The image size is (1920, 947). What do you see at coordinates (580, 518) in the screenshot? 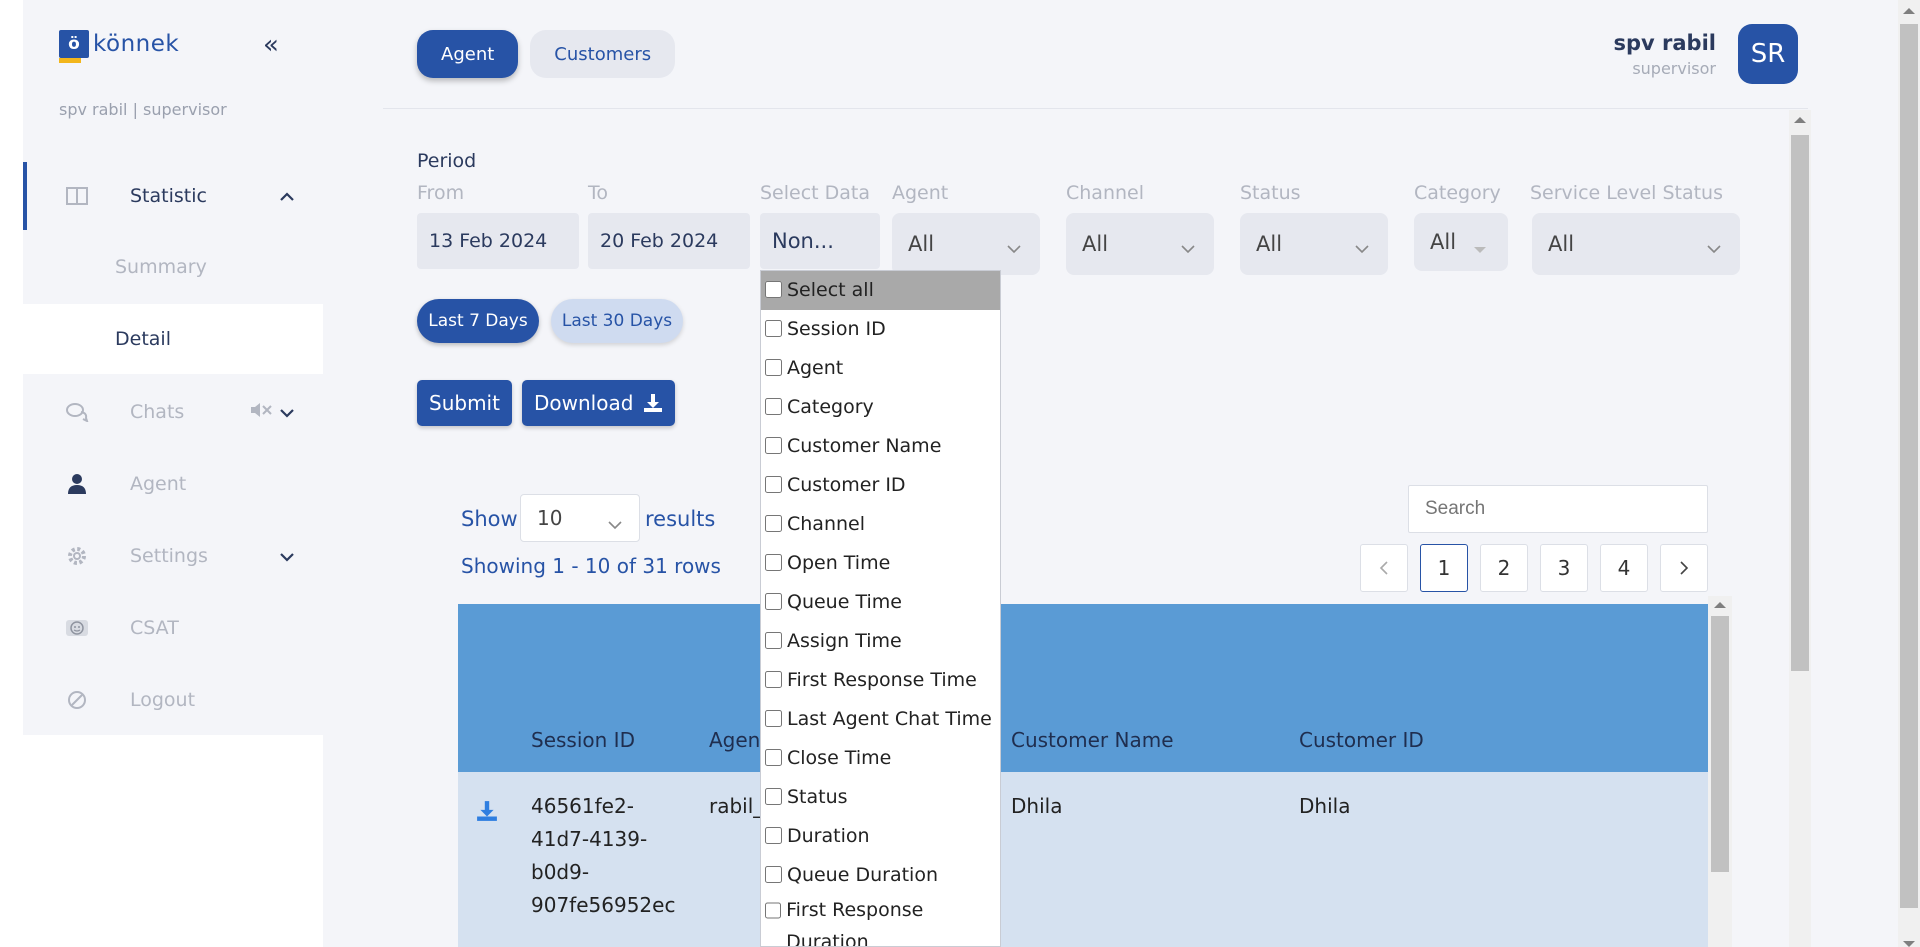
I see `page-size-select: 10` at bounding box center [580, 518].